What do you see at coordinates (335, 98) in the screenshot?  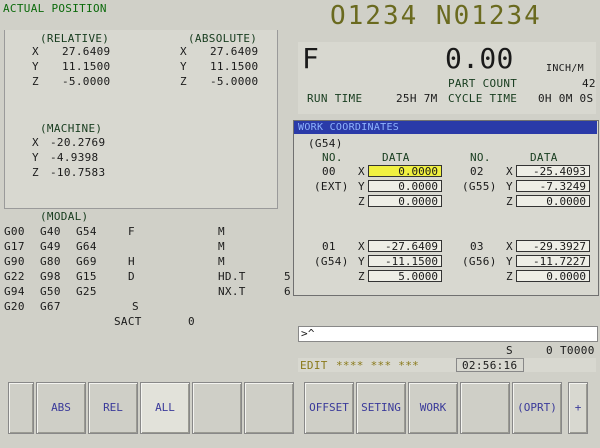 I see `run-time-label: RUN TIME` at bounding box center [335, 98].